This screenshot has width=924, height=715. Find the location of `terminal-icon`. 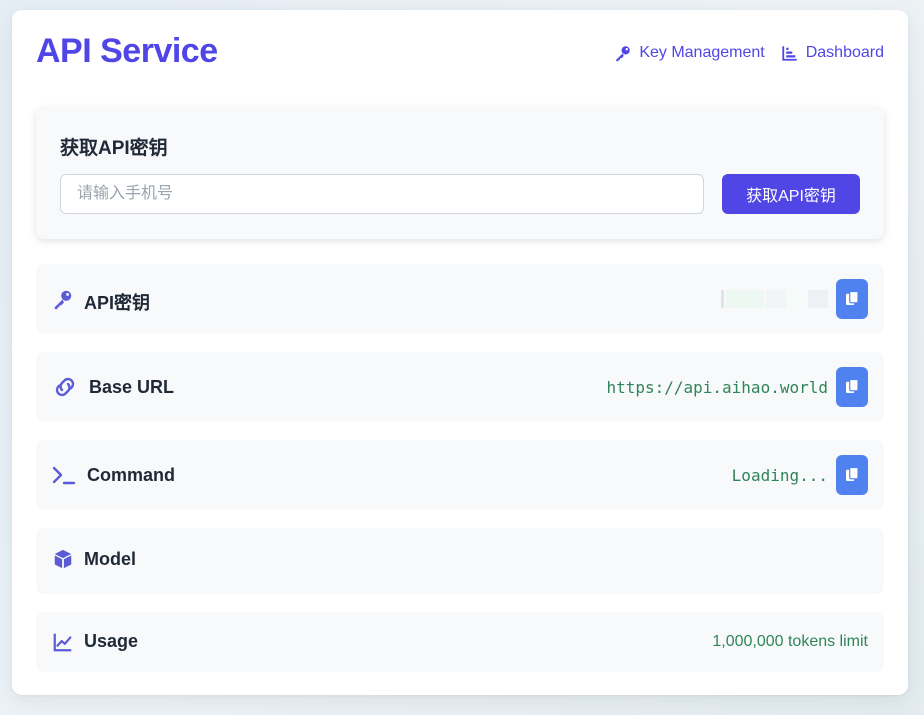

terminal-icon is located at coordinates (64, 475).